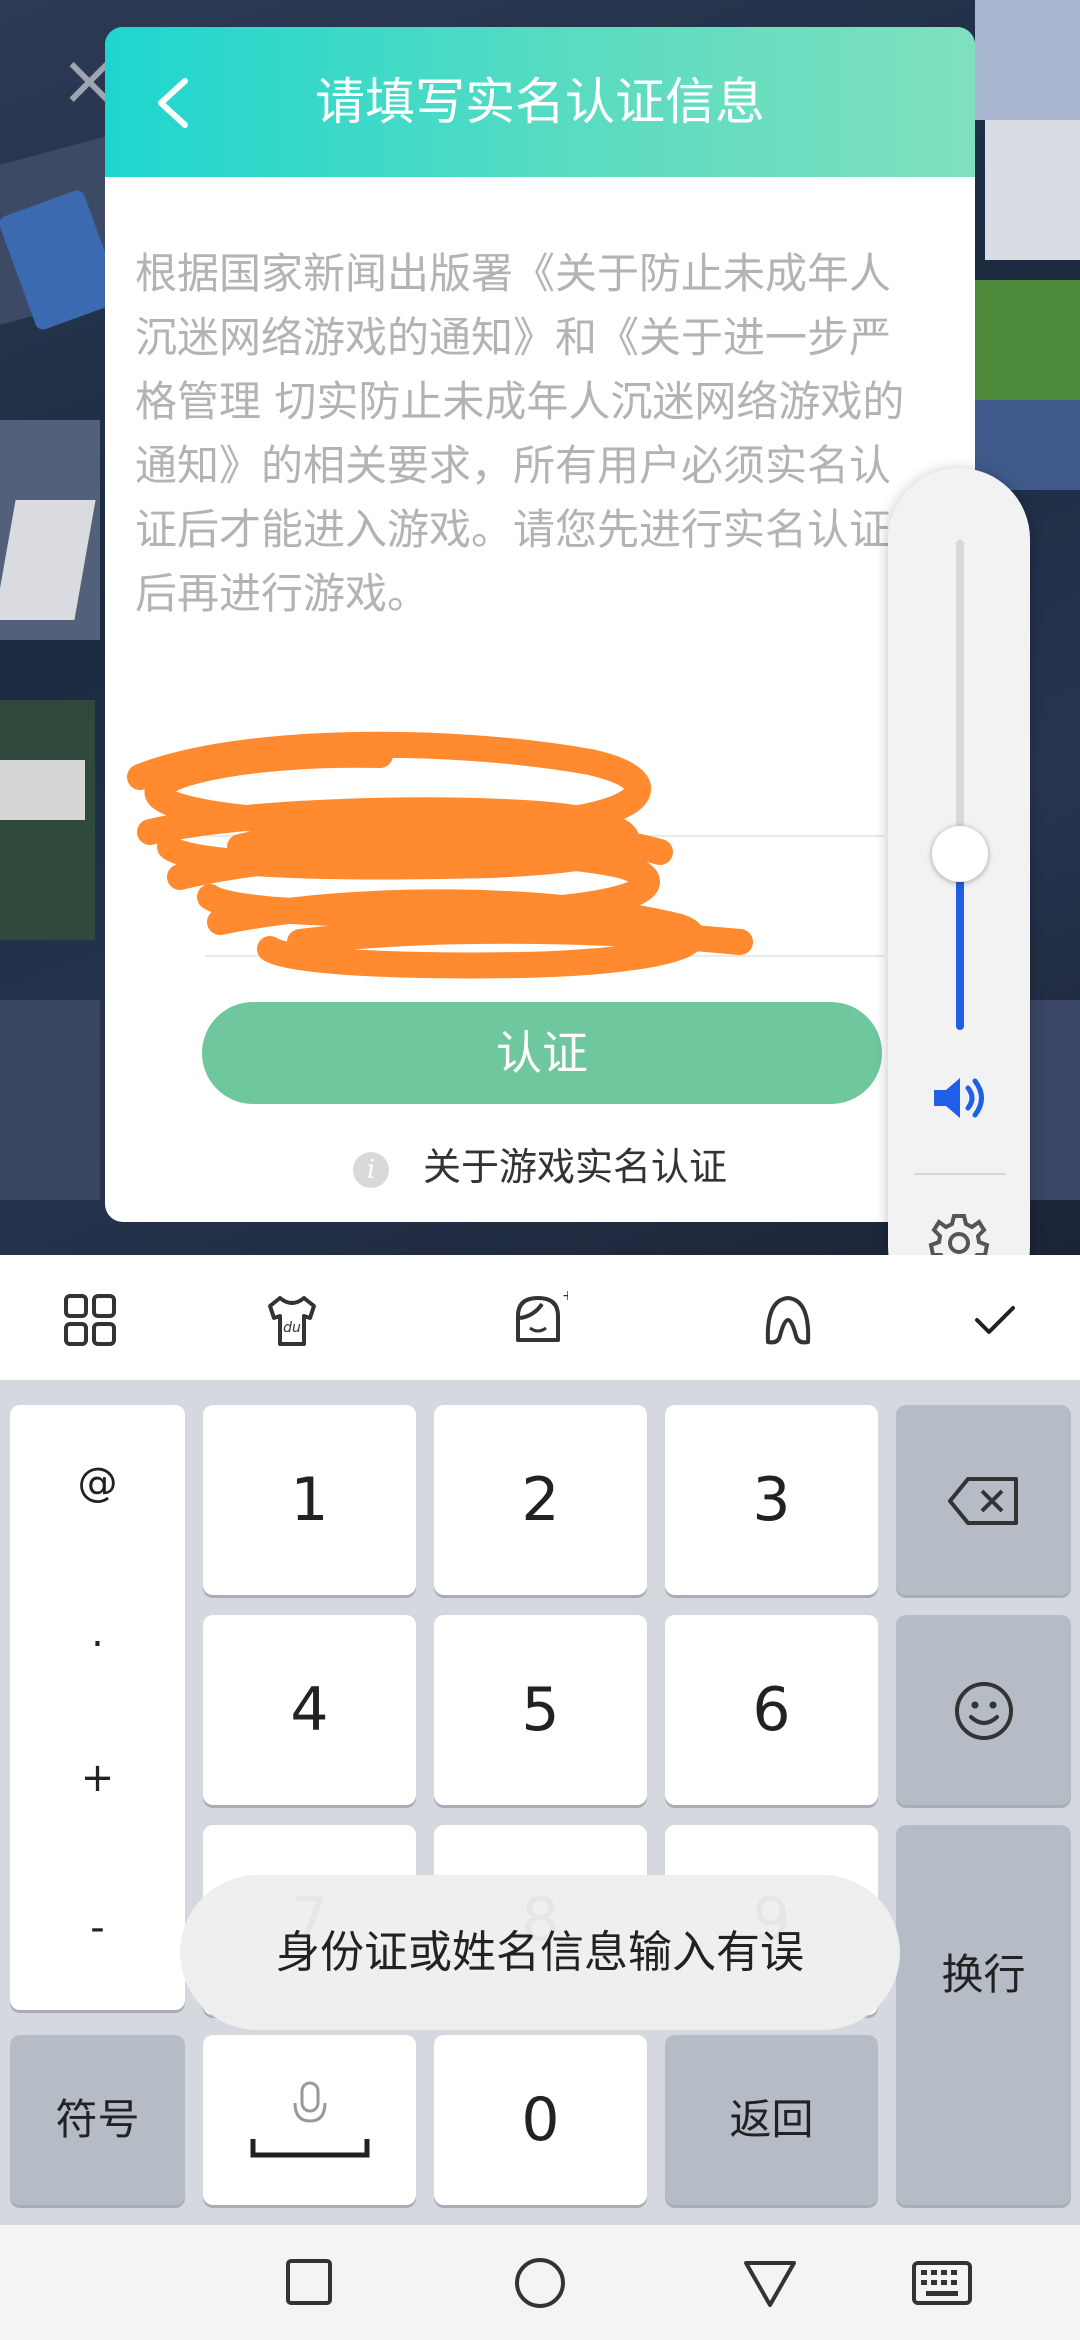 This screenshot has width=1080, height=2340. I want to click on keyboard-toolbar: du +, so click(540, 1317).